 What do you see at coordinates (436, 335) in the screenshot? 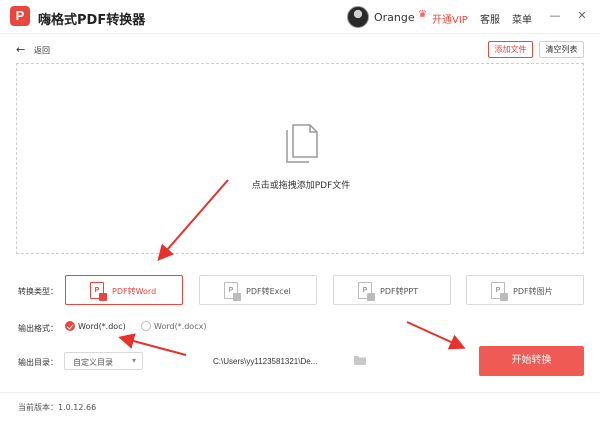
I see `annotation-arrow` at bounding box center [436, 335].